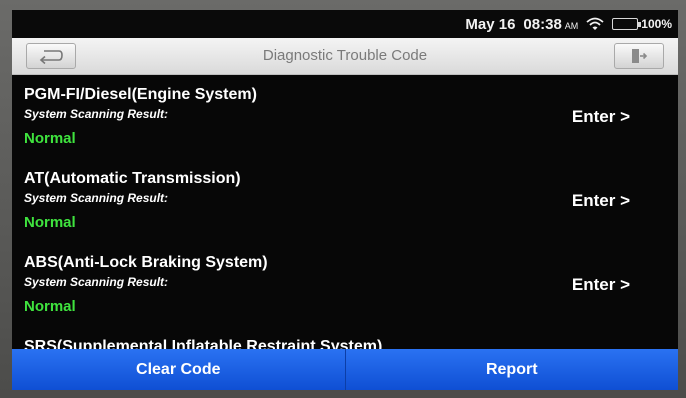 Image resolution: width=686 pixels, height=398 pixels. What do you see at coordinates (571, 25) in the screenshot?
I see `status-ampm: AM` at bounding box center [571, 25].